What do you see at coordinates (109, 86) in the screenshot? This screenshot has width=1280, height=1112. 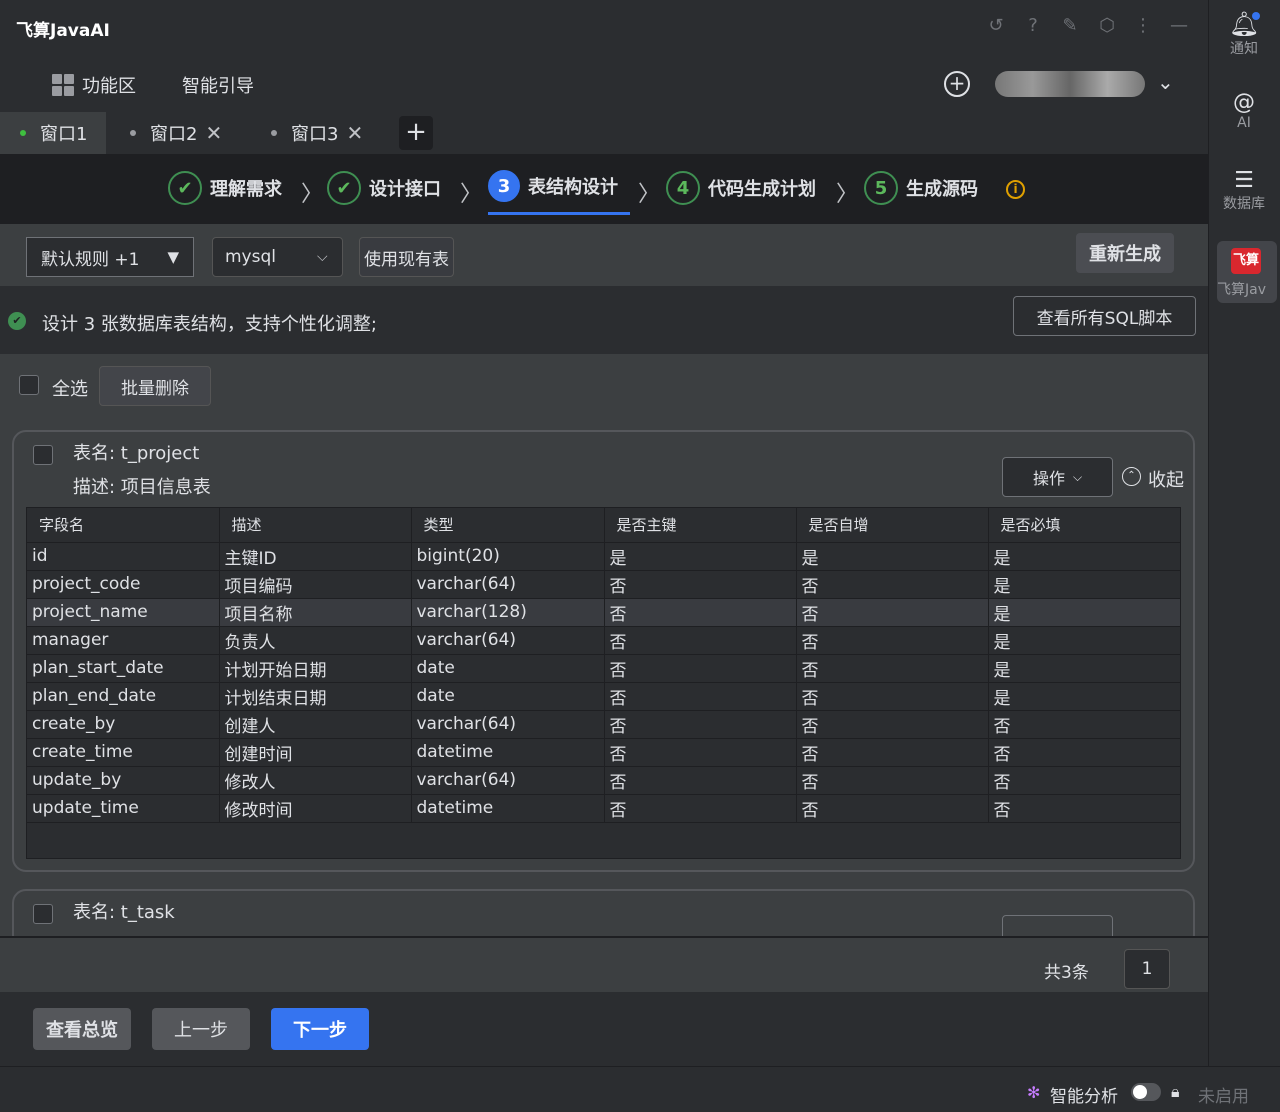 I see `menu-function-area-label: 功能区` at bounding box center [109, 86].